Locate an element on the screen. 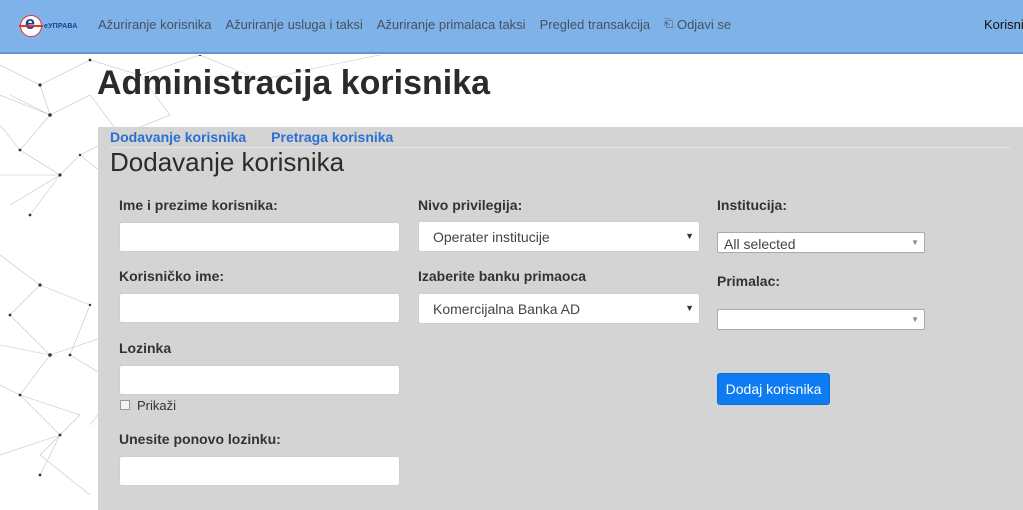  bank-selected: Komercijalna Banka AD is located at coordinates (507, 309).